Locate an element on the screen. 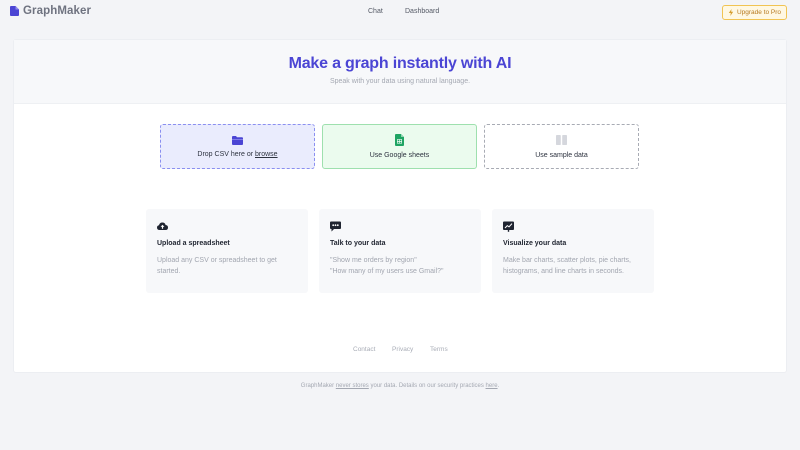 Image resolution: width=800 pixels, height=450 pixels. example-query: "How many of my users use Gmail?" is located at coordinates (387, 271).